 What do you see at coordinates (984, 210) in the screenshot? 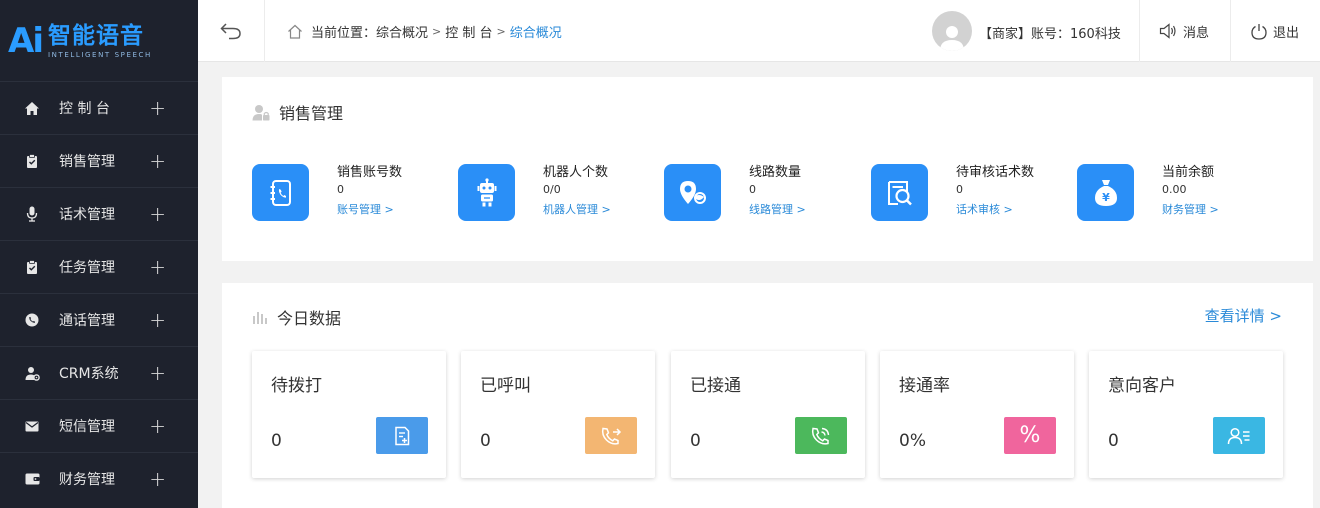
I see `script-review-link: 话术审核 >` at bounding box center [984, 210].